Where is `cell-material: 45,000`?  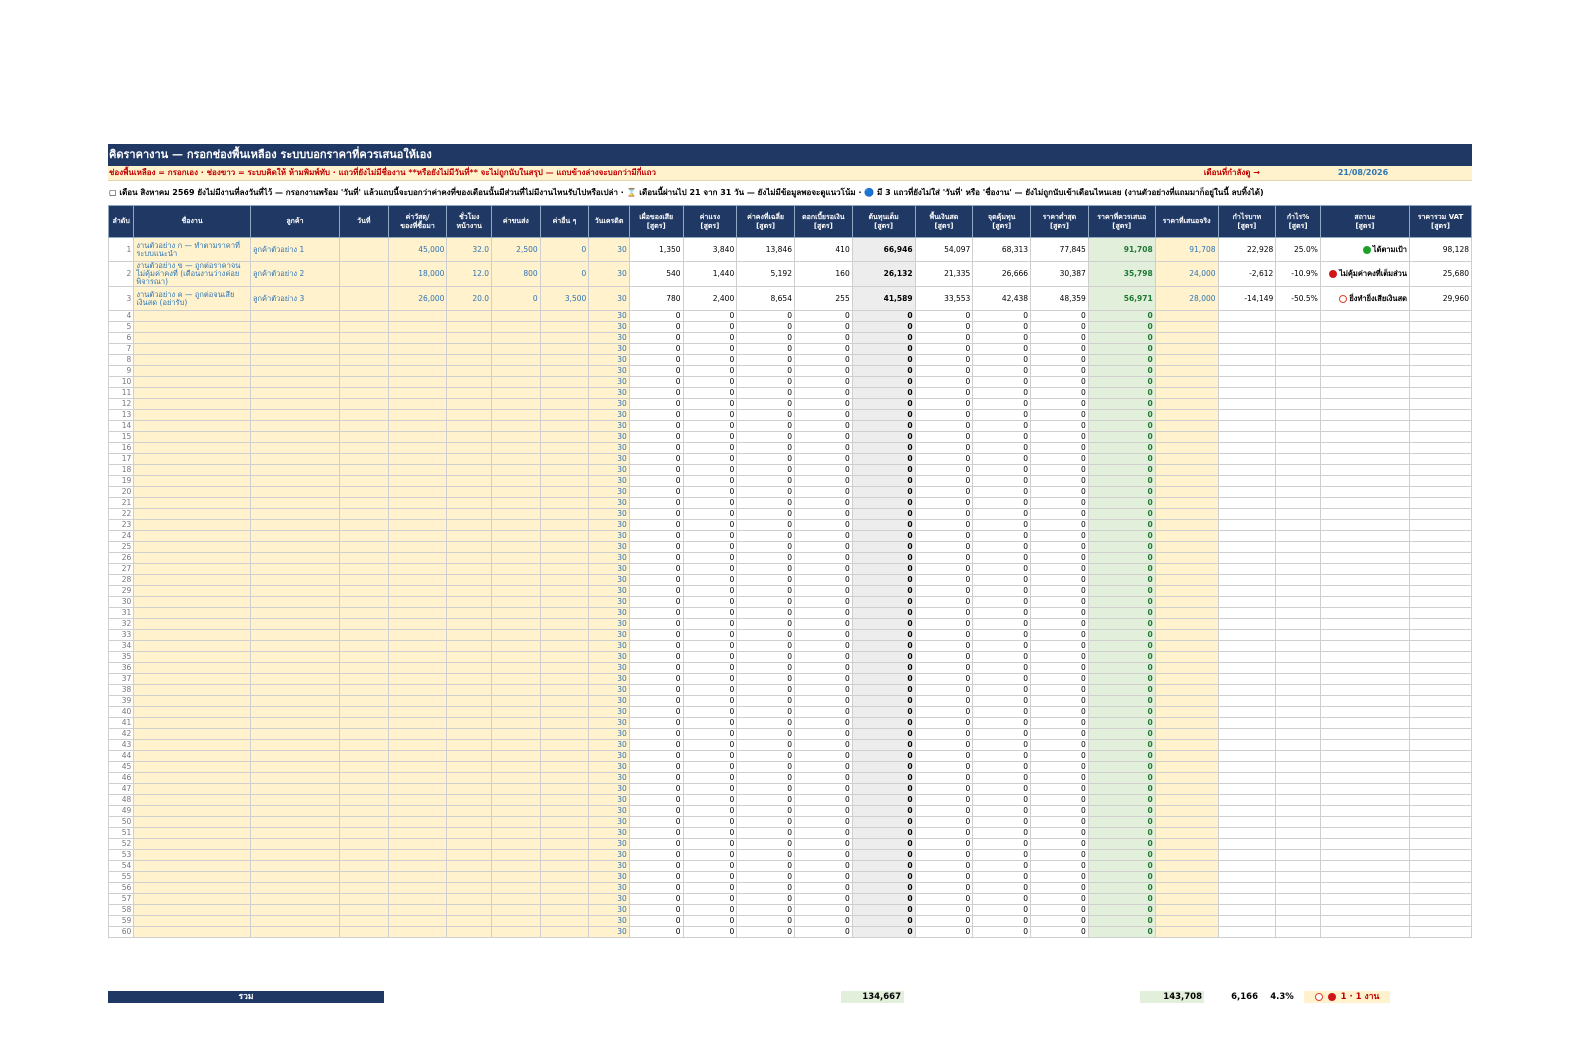 cell-material: 45,000 is located at coordinates (417, 249).